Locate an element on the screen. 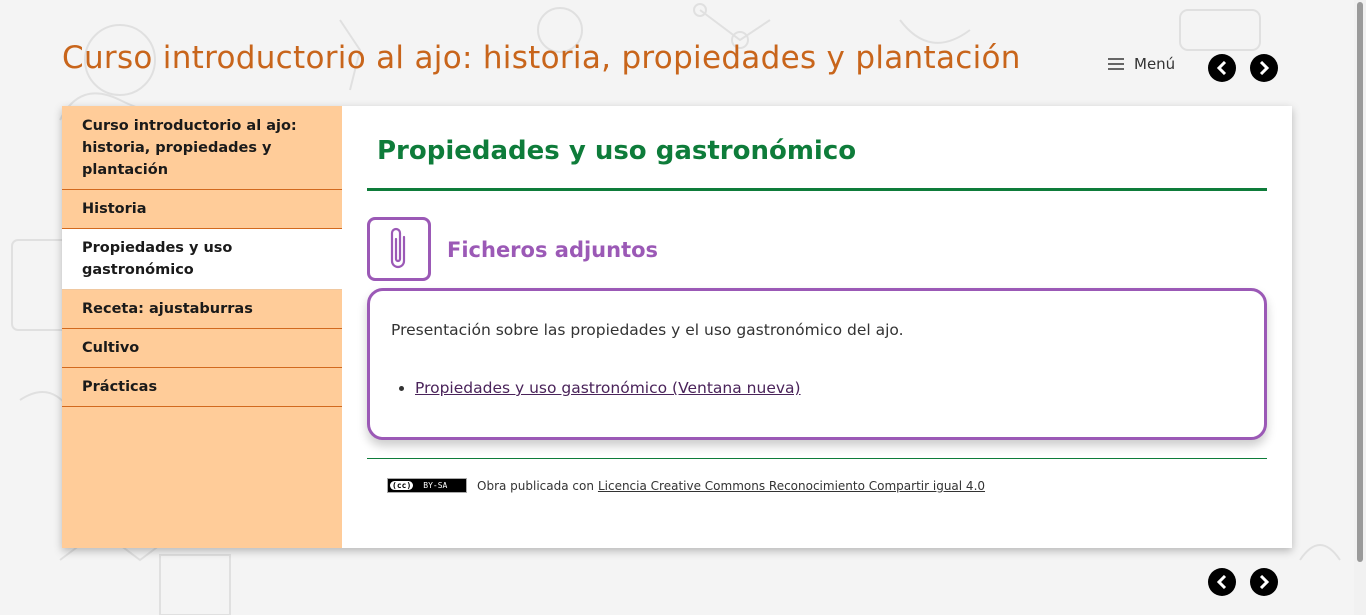  sidebar-item-practicas: Prácticas is located at coordinates (202, 387).